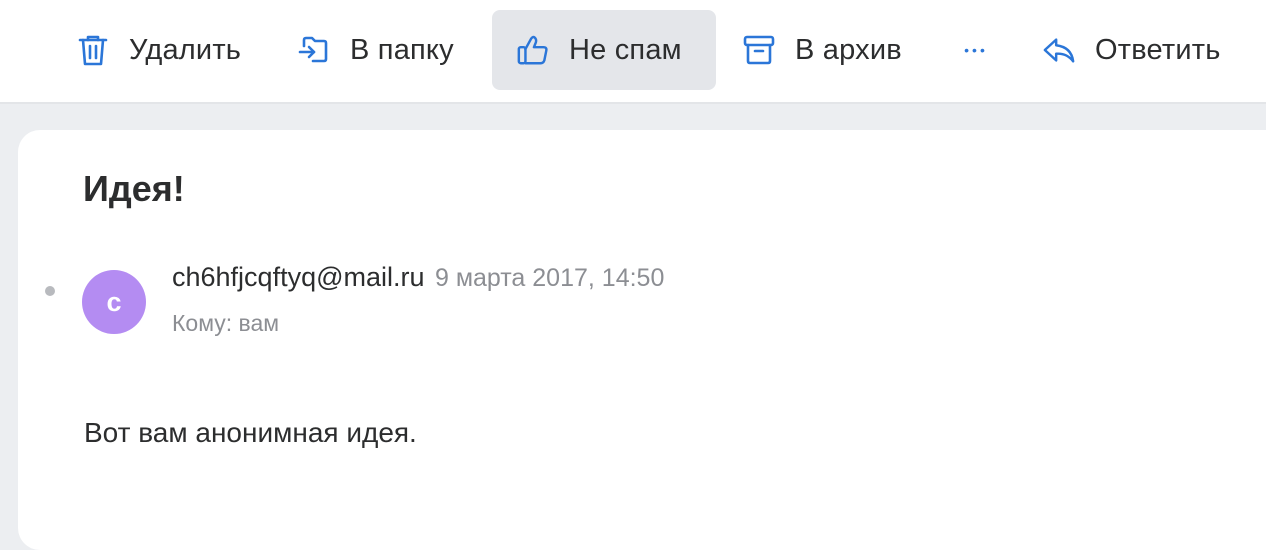  I want to click on unread-indicator, so click(50, 291).